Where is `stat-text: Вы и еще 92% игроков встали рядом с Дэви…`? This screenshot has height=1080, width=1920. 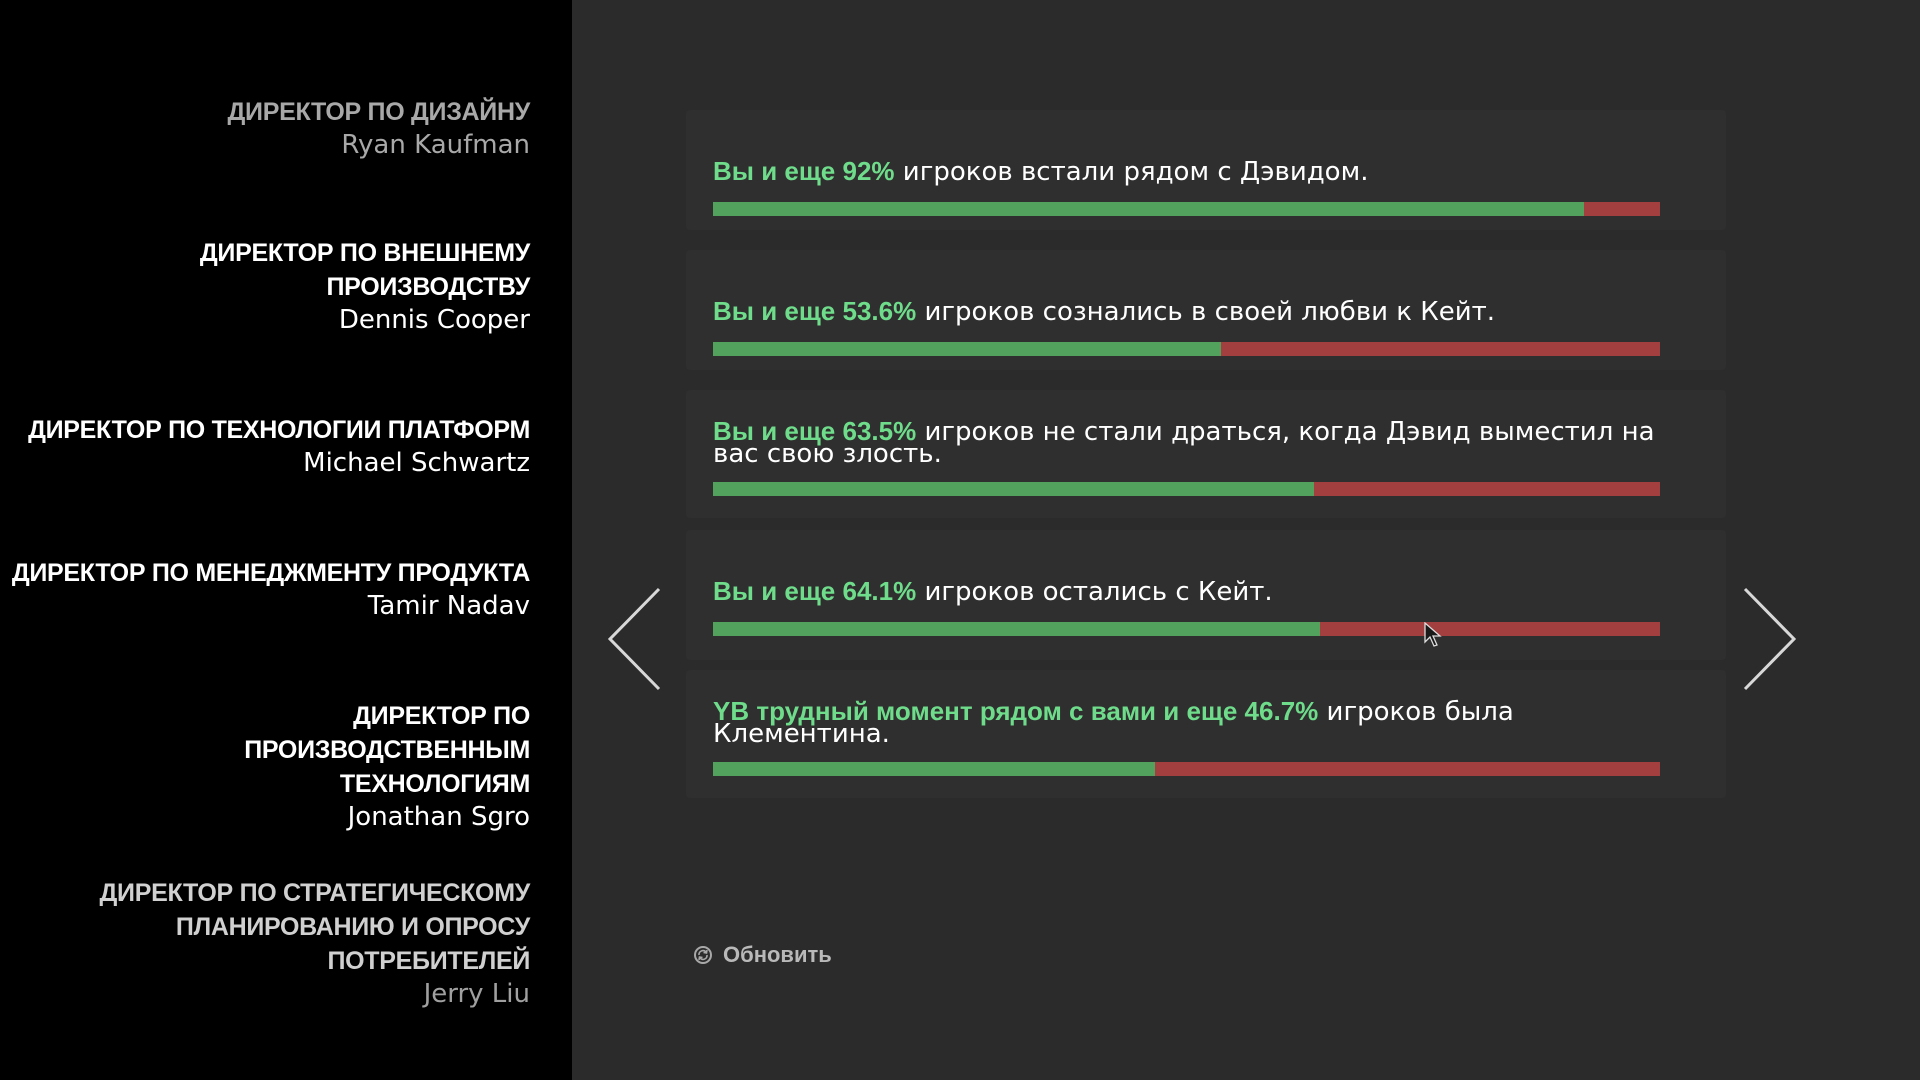 stat-text: Вы и еще 92% игроков встали рядом с Дэви… is located at coordinates (1189, 171).